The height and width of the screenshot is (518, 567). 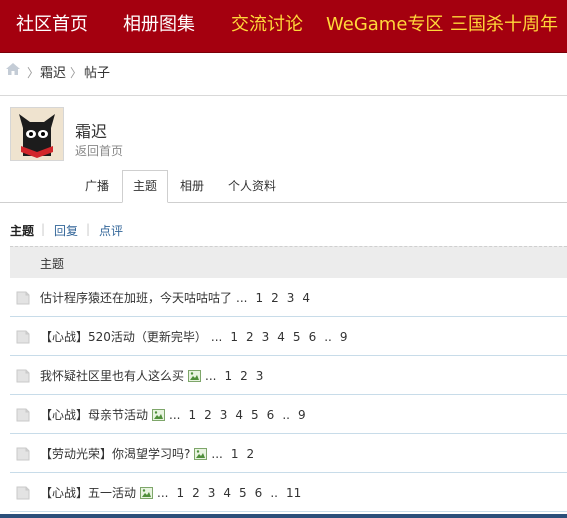 I want to click on nav-discussion: 交流讨论, so click(x=267, y=25).